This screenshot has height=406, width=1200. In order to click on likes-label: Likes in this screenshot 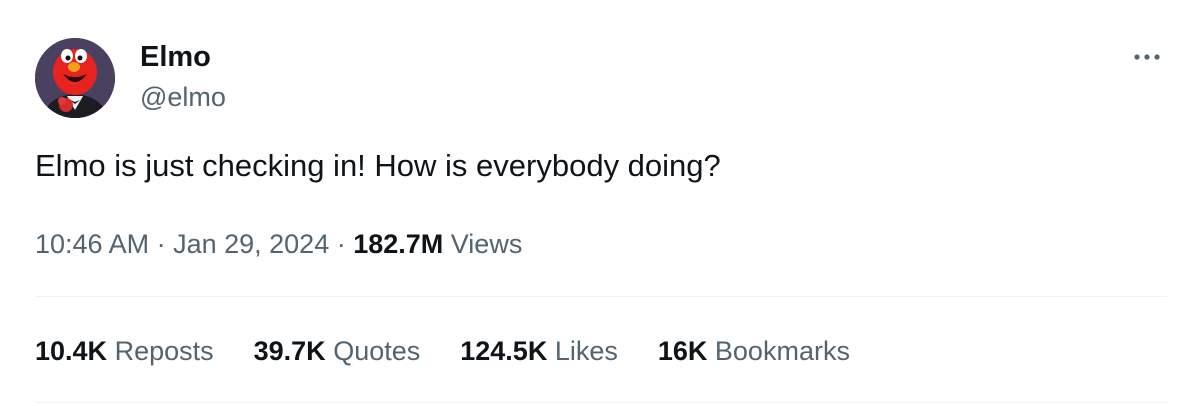, I will do `click(582, 351)`.